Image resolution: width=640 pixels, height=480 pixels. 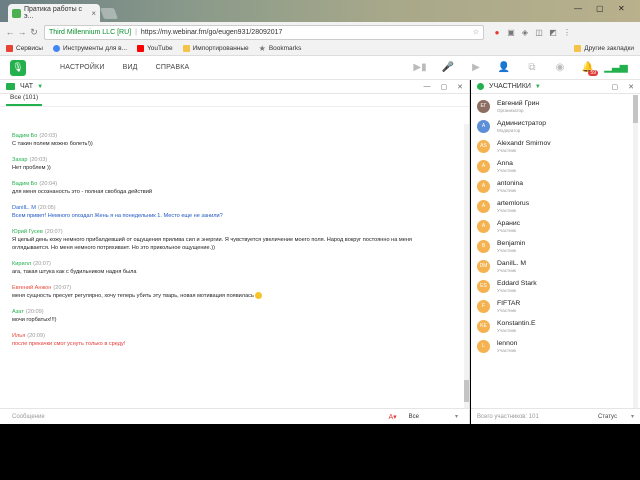 What do you see at coordinates (588, 69) in the screenshot?
I see `notifications-bell-icon: 🔔 59` at bounding box center [588, 69].